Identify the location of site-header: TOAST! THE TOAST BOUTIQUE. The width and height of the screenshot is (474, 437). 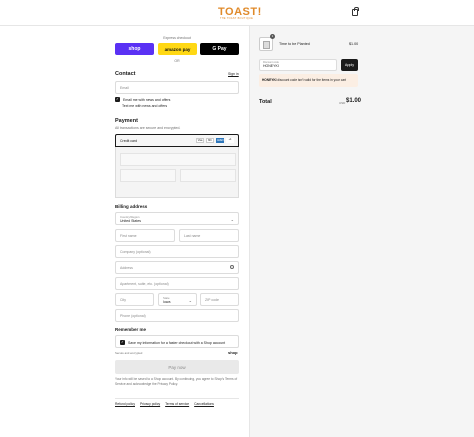
(237, 13).